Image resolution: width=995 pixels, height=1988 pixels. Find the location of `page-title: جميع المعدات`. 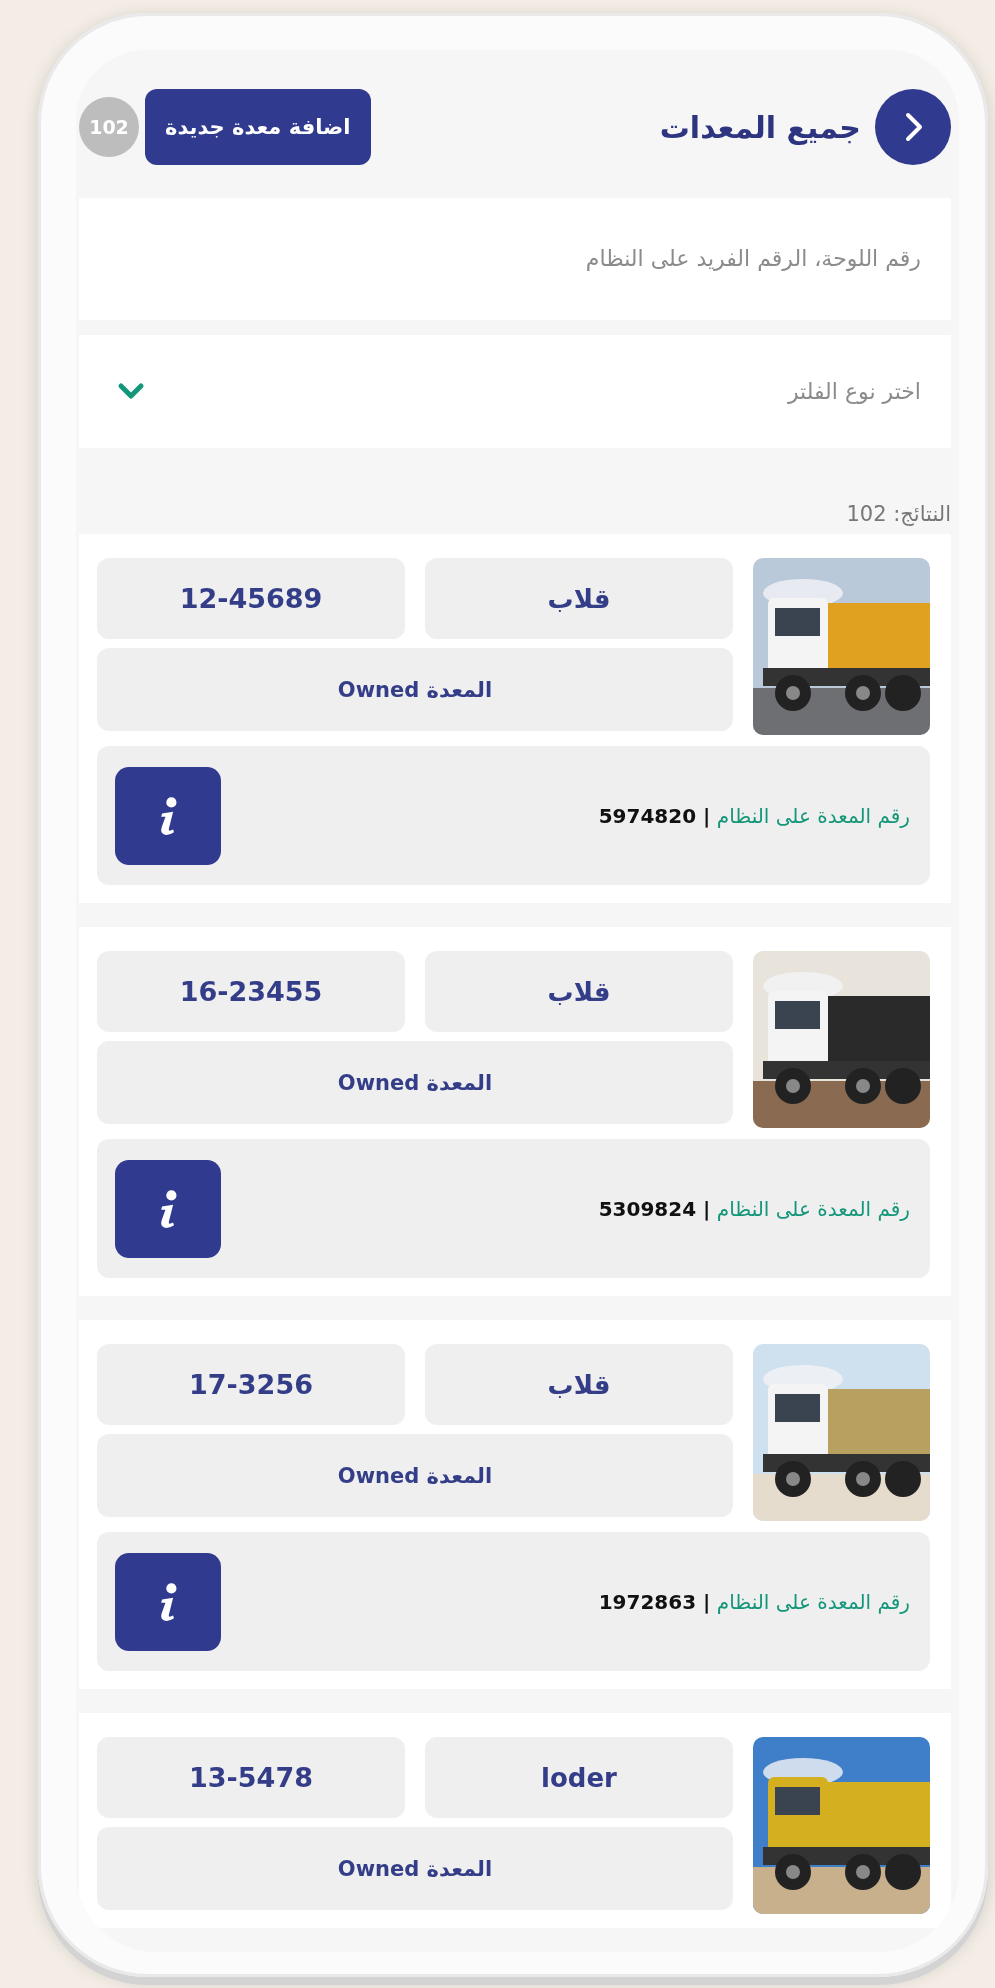

page-title: جميع المعدات is located at coordinates (760, 127).